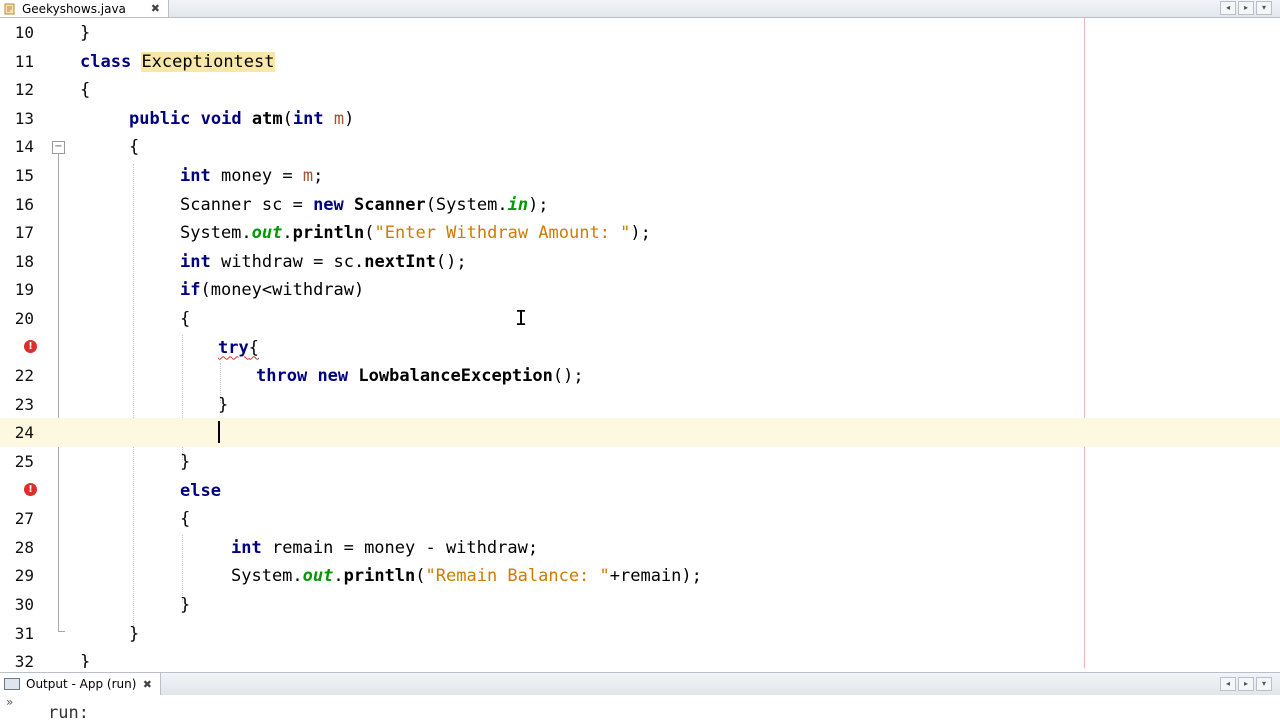 The height and width of the screenshot is (723, 1280). Describe the element at coordinates (640, 289) in the screenshot. I see `code-line: 19 if(money<withdraw)` at that location.